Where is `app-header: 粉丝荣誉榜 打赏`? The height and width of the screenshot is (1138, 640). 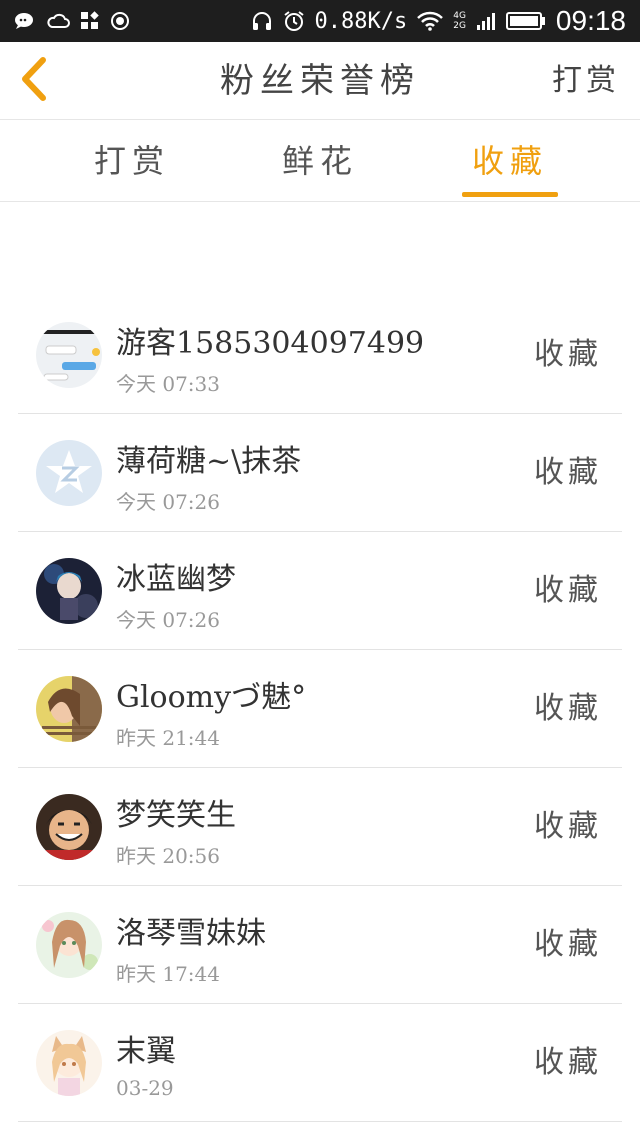 app-header: 粉丝荣誉榜 打赏 is located at coordinates (320, 81).